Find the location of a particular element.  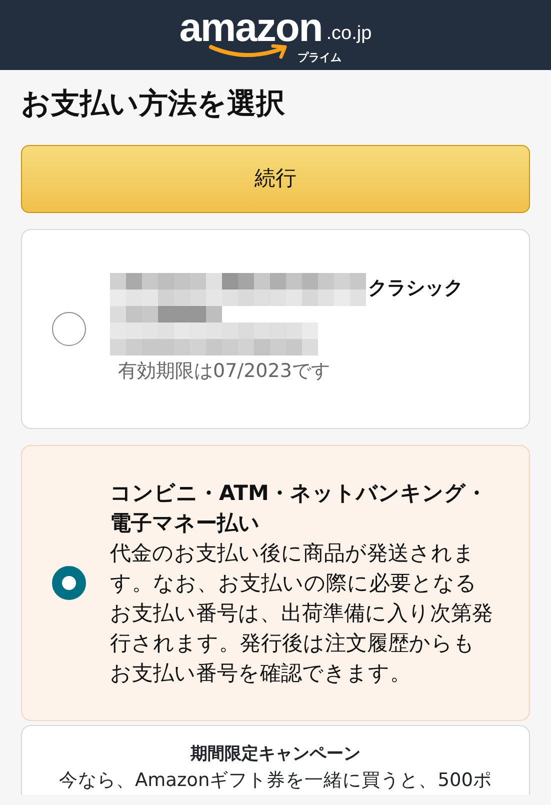

campaign-title: 期間限定キャンペーン is located at coordinates (276, 754).